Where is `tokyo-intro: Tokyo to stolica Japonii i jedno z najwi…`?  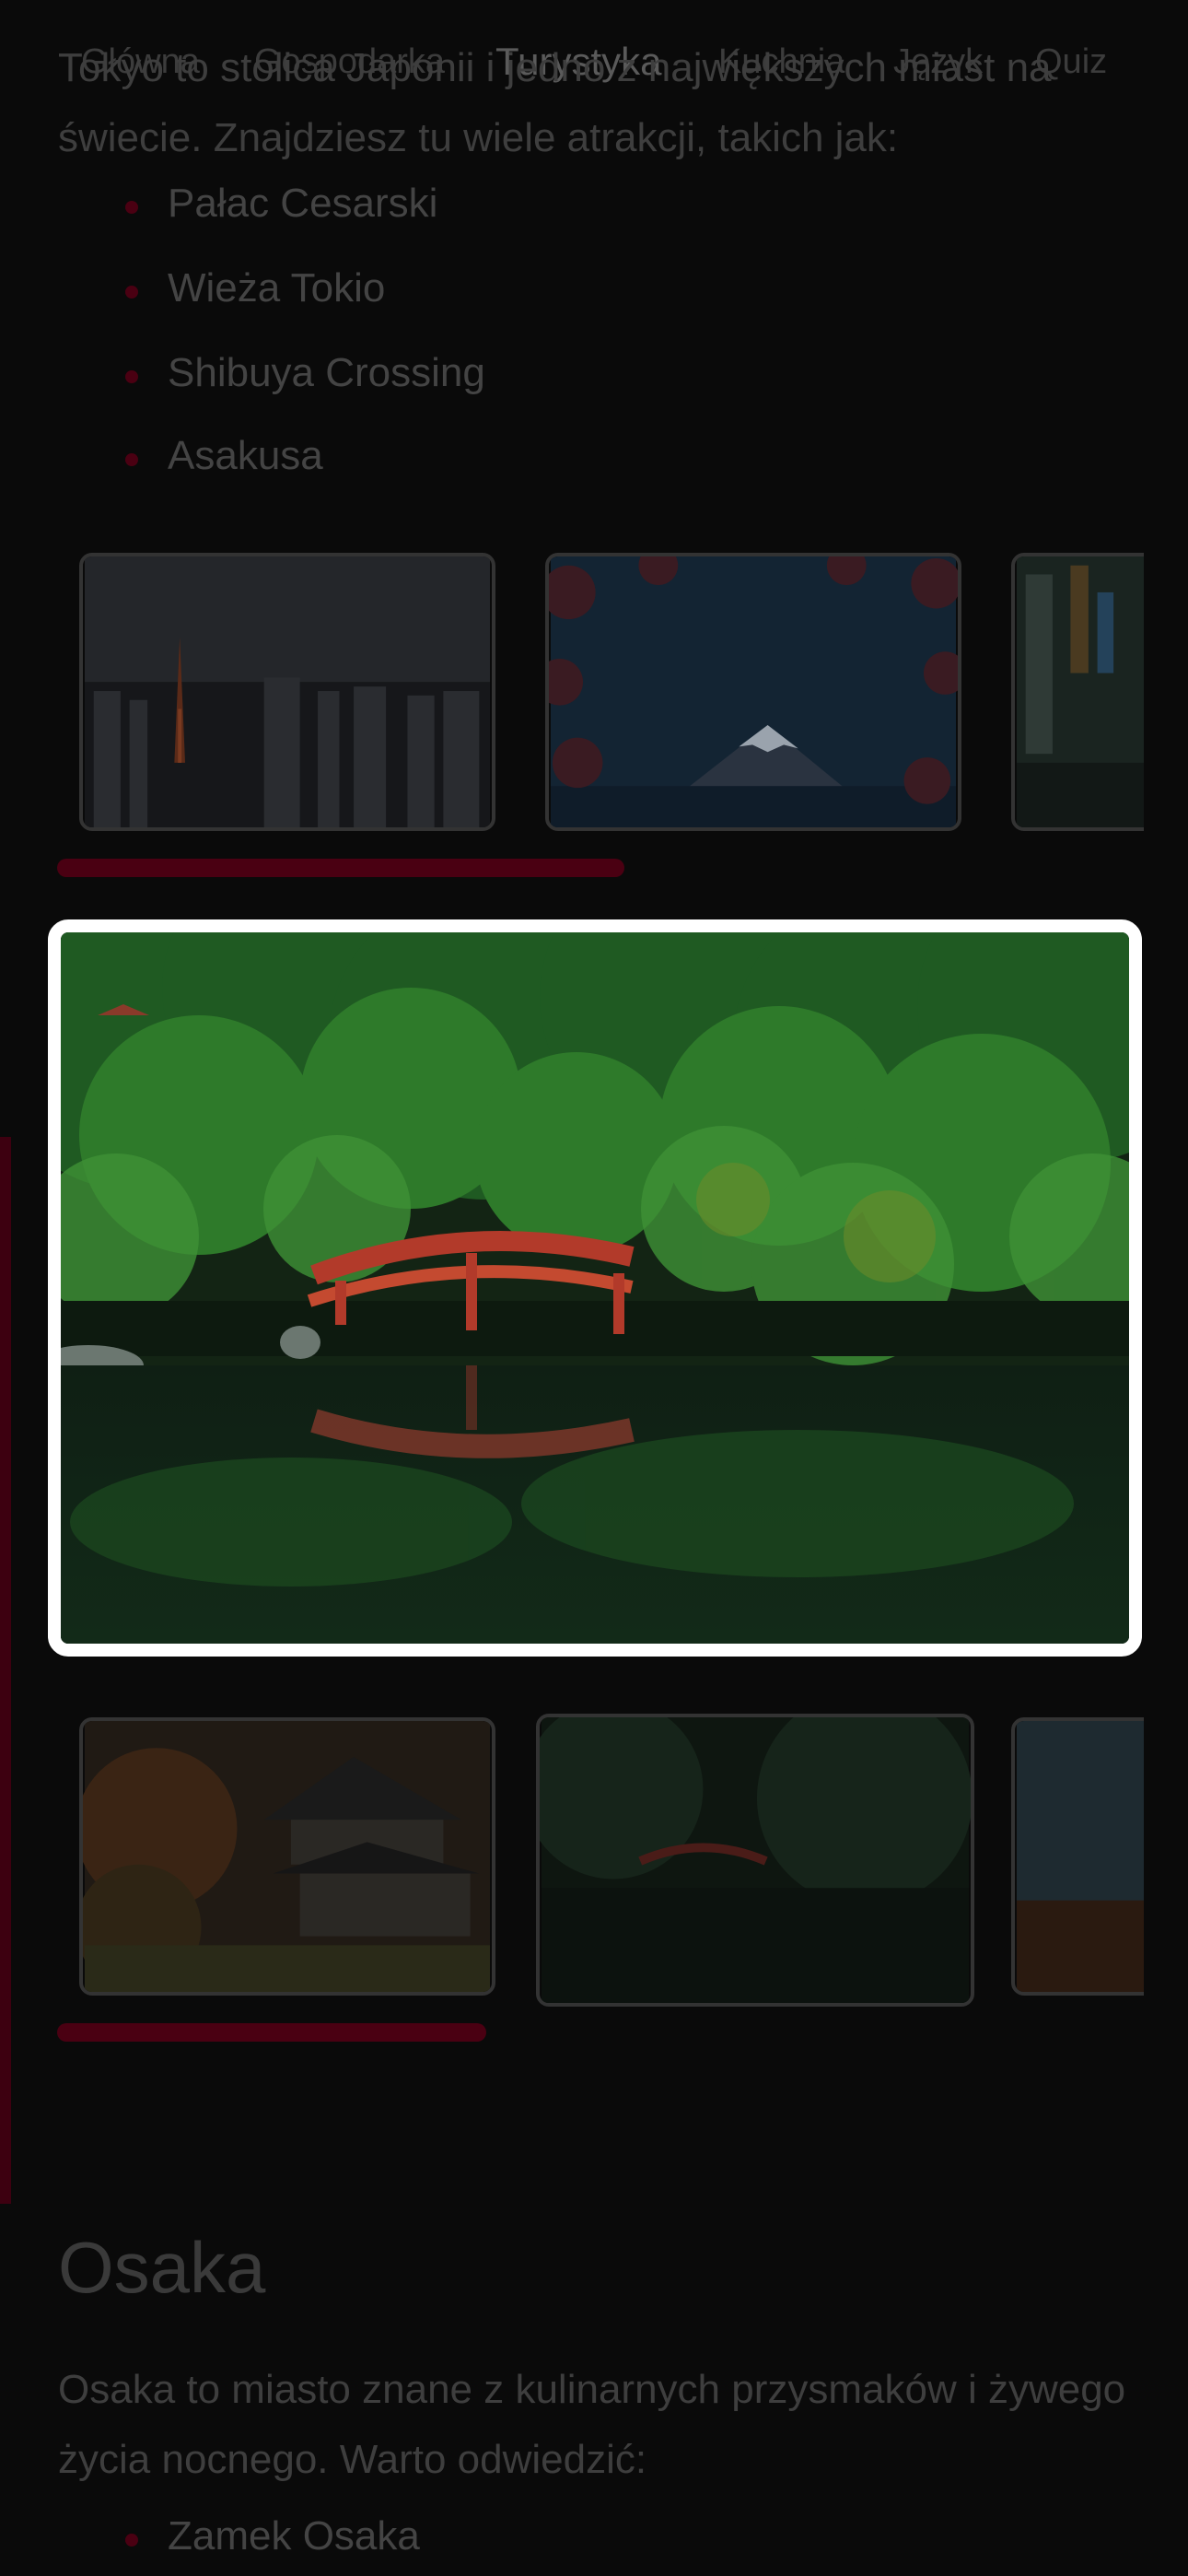 tokyo-intro: Tokyo to stolica Japonii i jedno z najwi… is located at coordinates (555, 102).